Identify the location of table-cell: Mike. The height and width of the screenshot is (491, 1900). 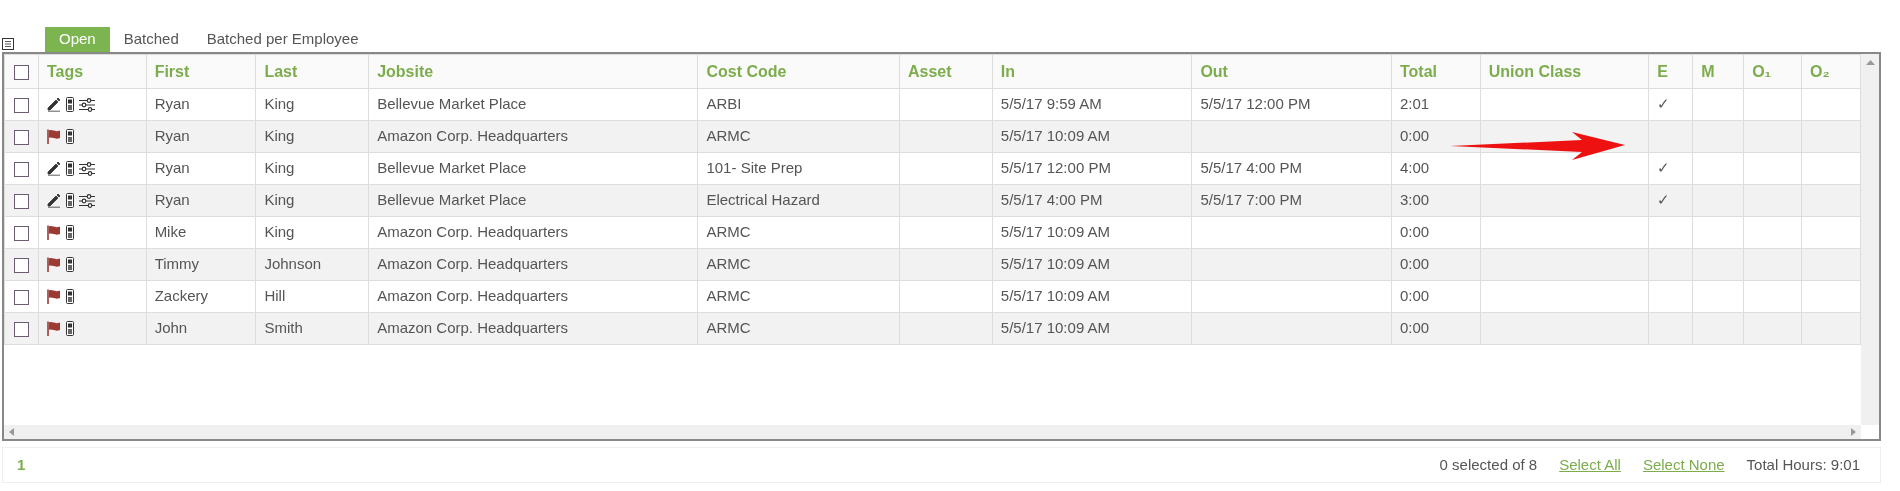
(170, 232).